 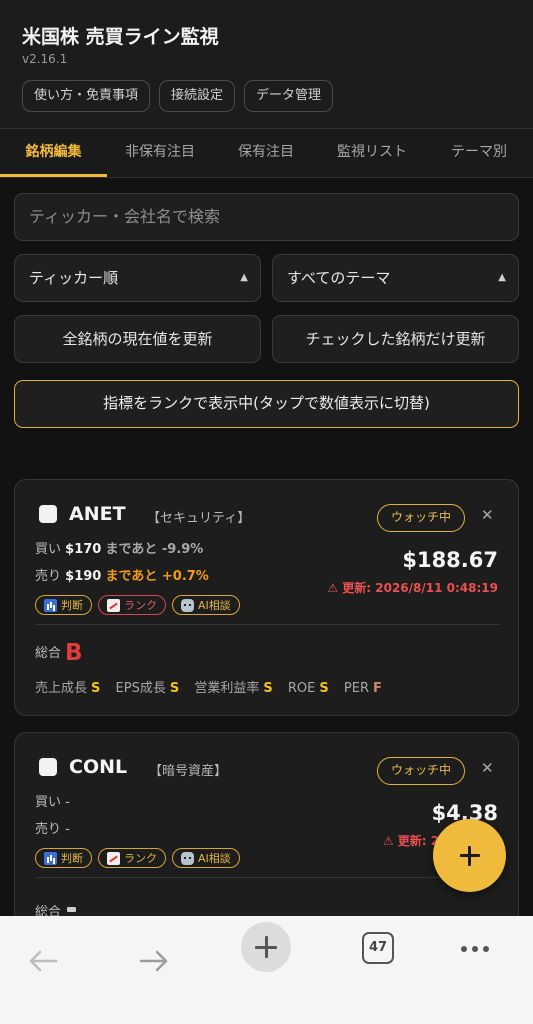 What do you see at coordinates (43, 961) in the screenshot?
I see `back-arrow-icon` at bounding box center [43, 961].